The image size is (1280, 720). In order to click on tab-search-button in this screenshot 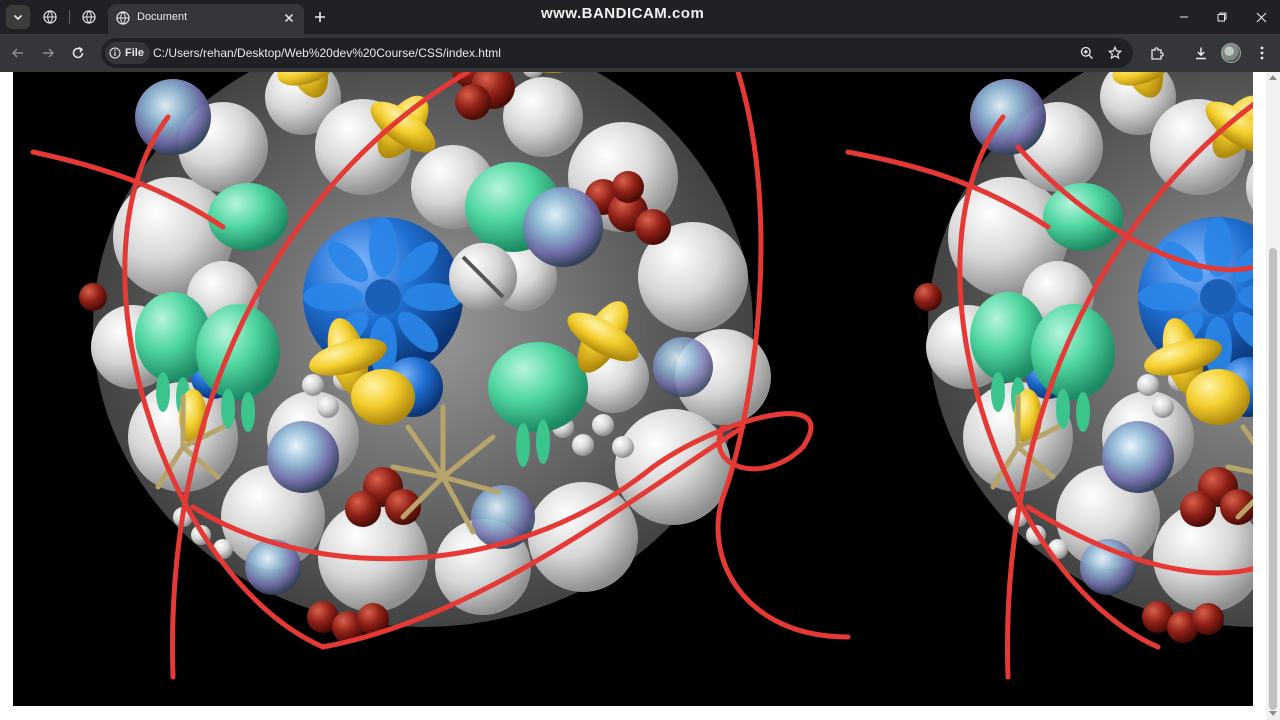, I will do `click(18, 17)`.